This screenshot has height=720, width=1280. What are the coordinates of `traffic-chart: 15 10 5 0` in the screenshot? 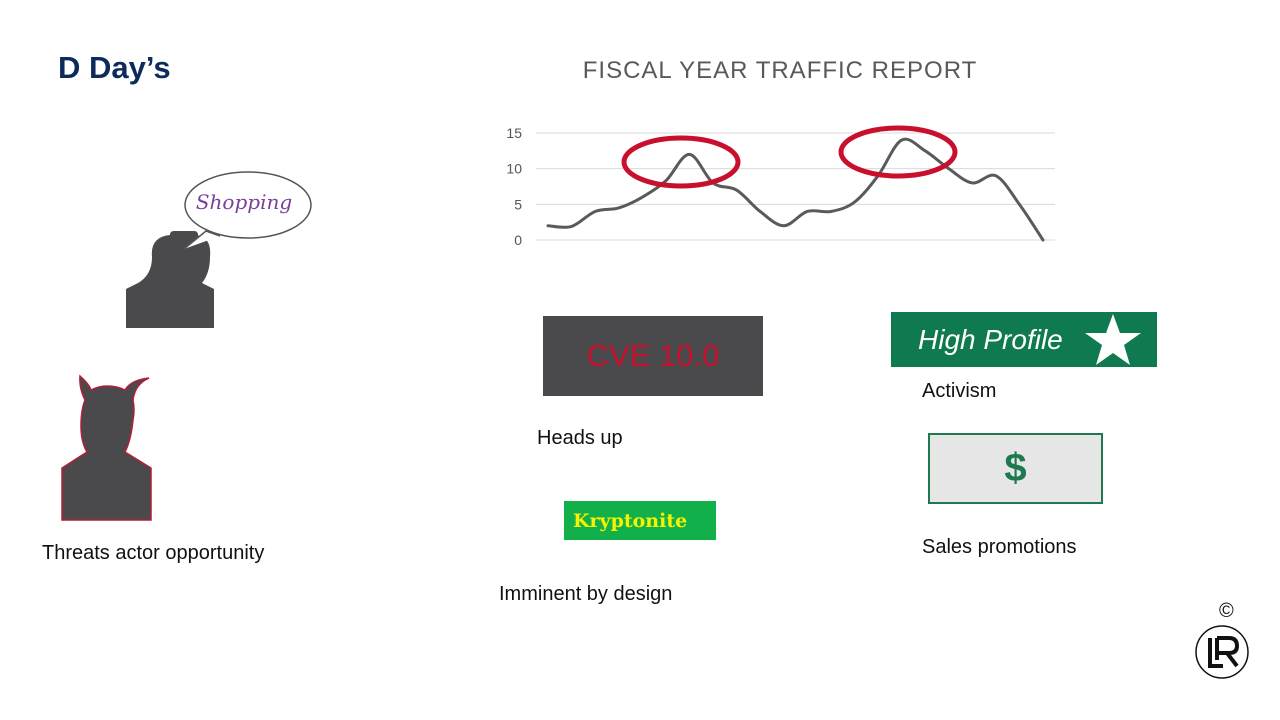 It's located at (780, 186).